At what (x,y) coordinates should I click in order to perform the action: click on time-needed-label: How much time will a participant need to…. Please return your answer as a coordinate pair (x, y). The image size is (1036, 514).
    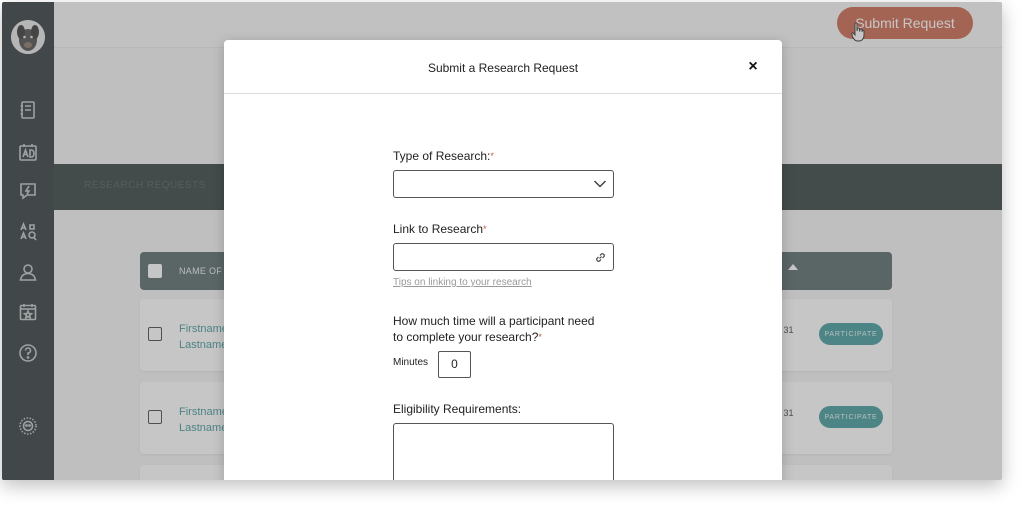
    Looking at the image, I should click on (494, 329).